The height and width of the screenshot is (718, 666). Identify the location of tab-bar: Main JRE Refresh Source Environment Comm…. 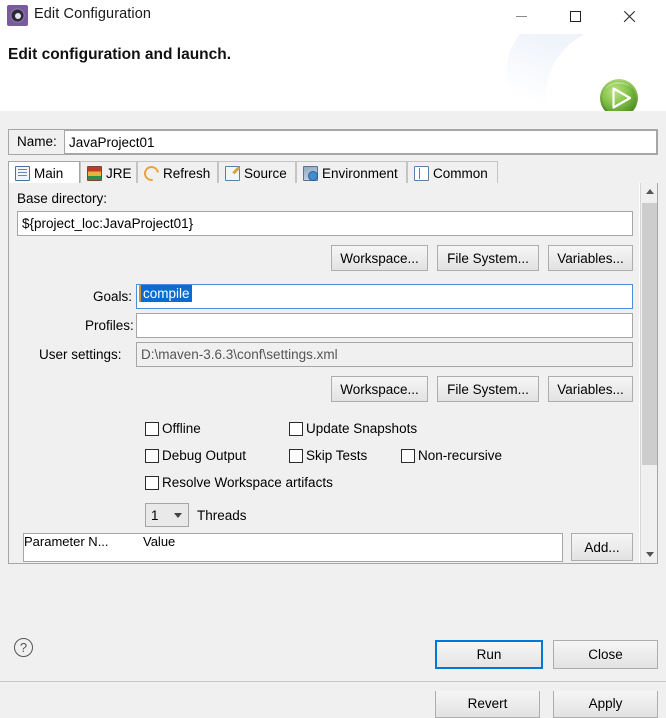
(333, 172).